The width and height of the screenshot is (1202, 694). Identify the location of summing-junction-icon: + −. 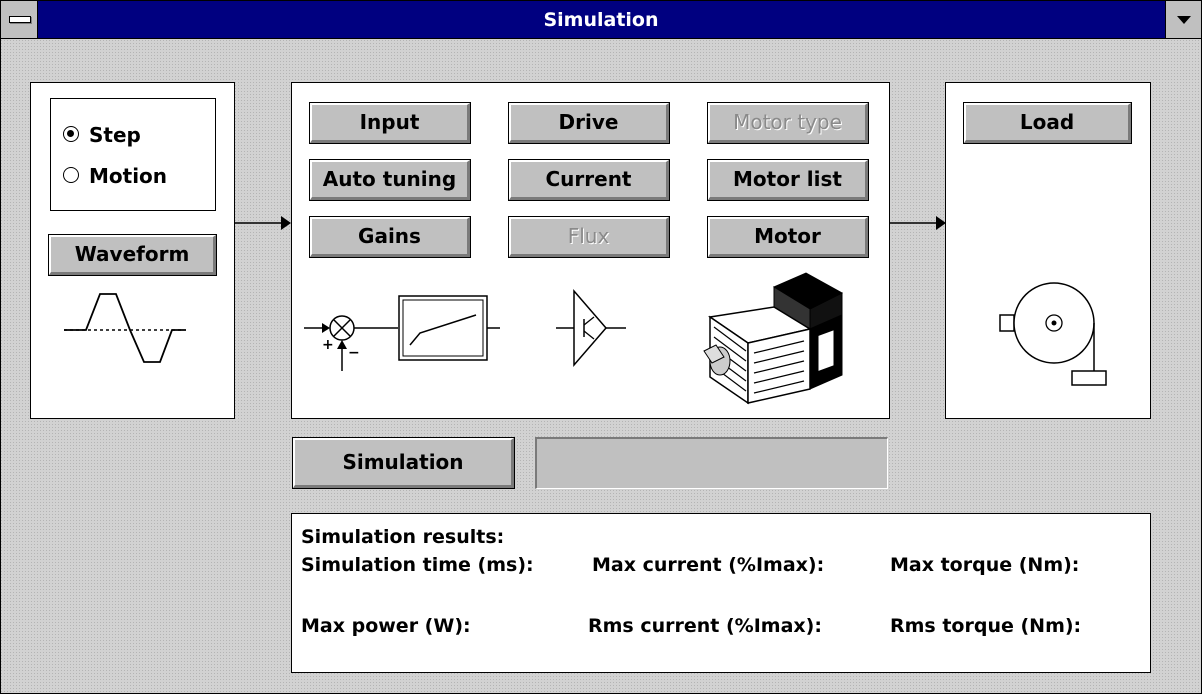
(351, 343).